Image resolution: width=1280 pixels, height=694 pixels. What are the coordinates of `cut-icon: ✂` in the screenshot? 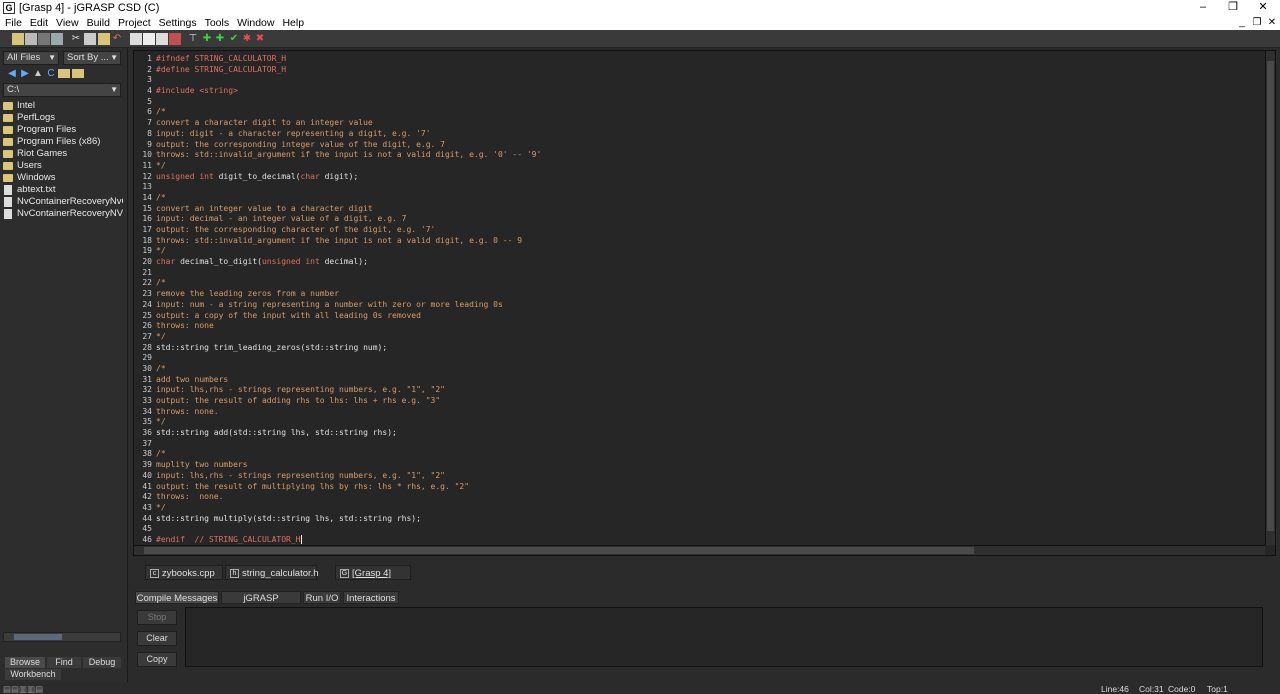 It's located at (76, 39).